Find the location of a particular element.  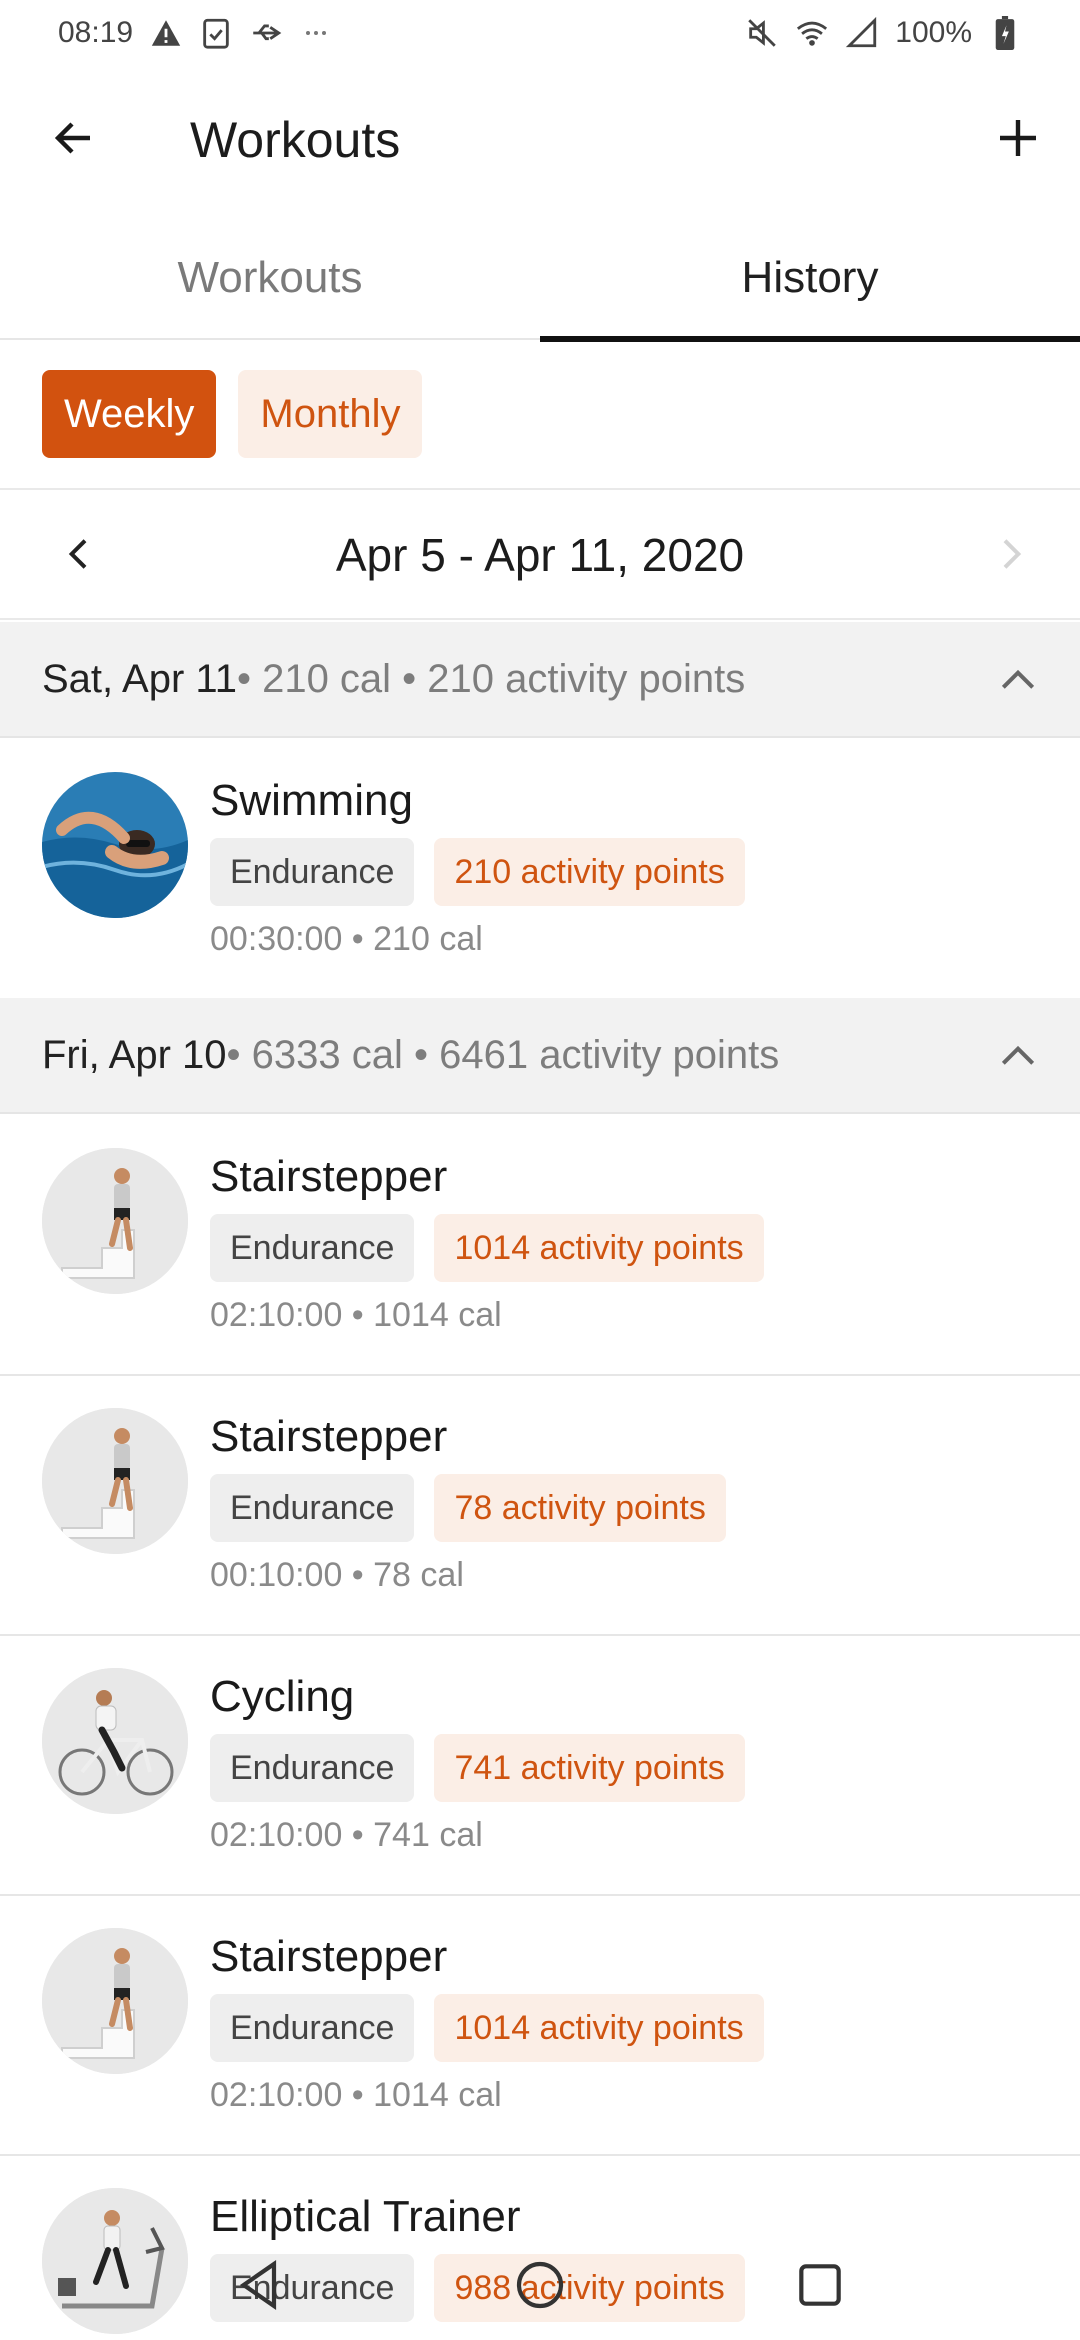

workout-name: Cycling is located at coordinates (282, 1696).